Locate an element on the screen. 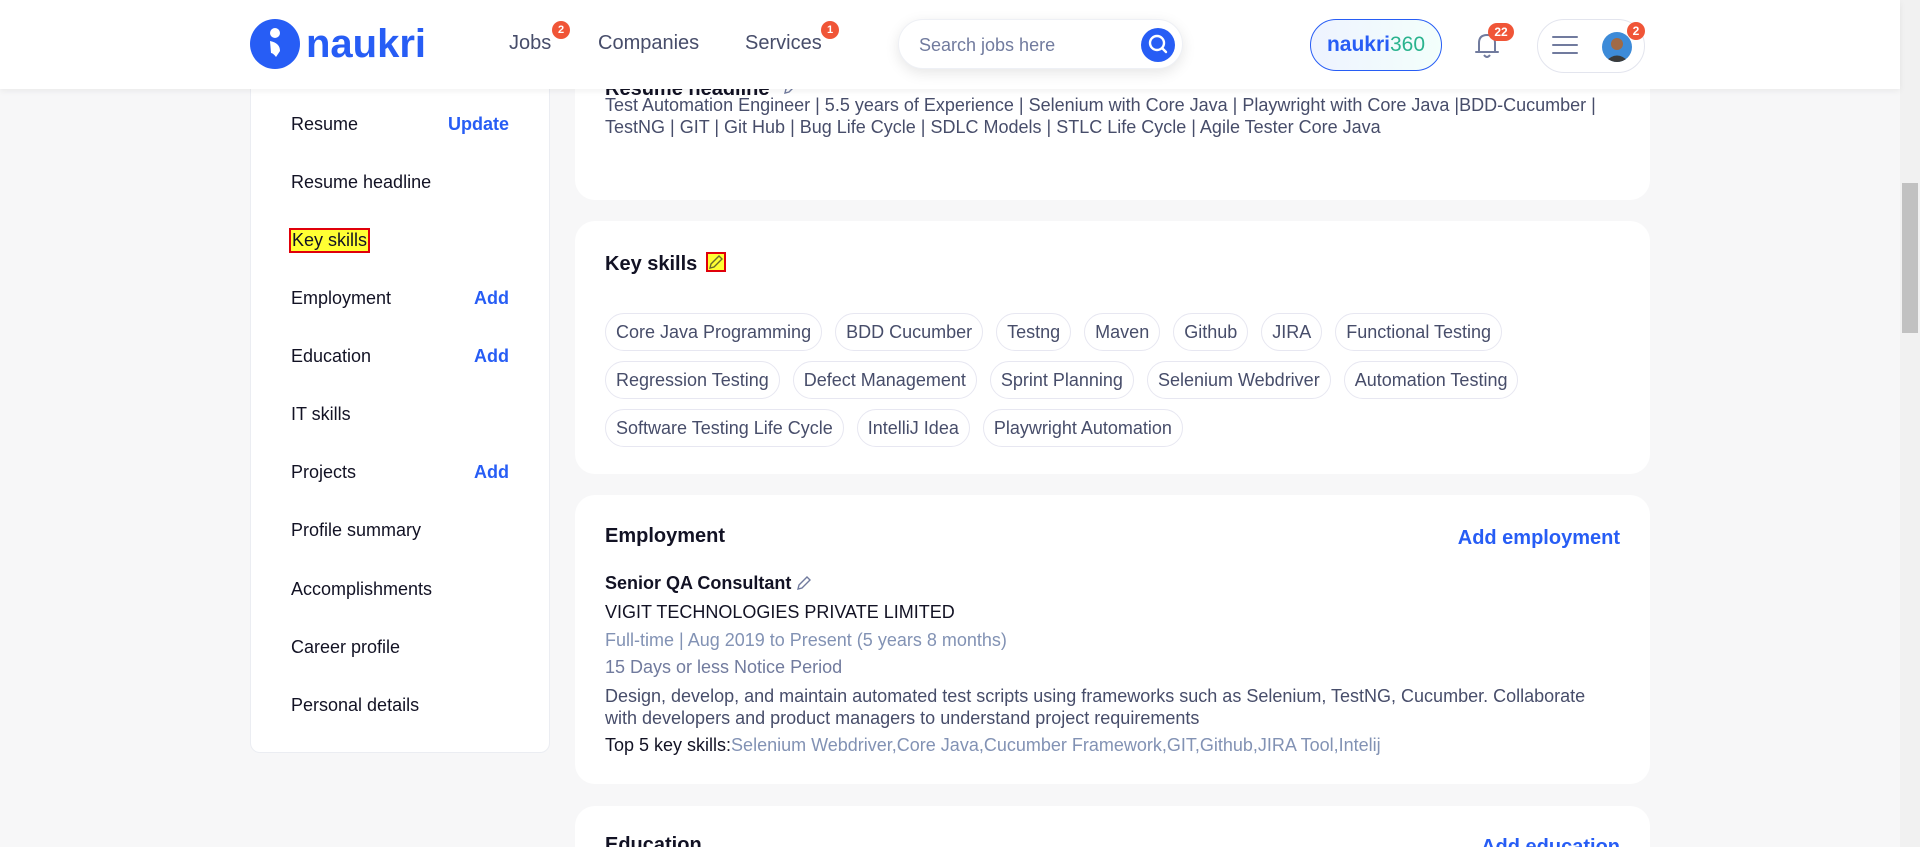 The width and height of the screenshot is (1920, 847). skill-chip: Sprint Planning is located at coordinates (1061, 380).